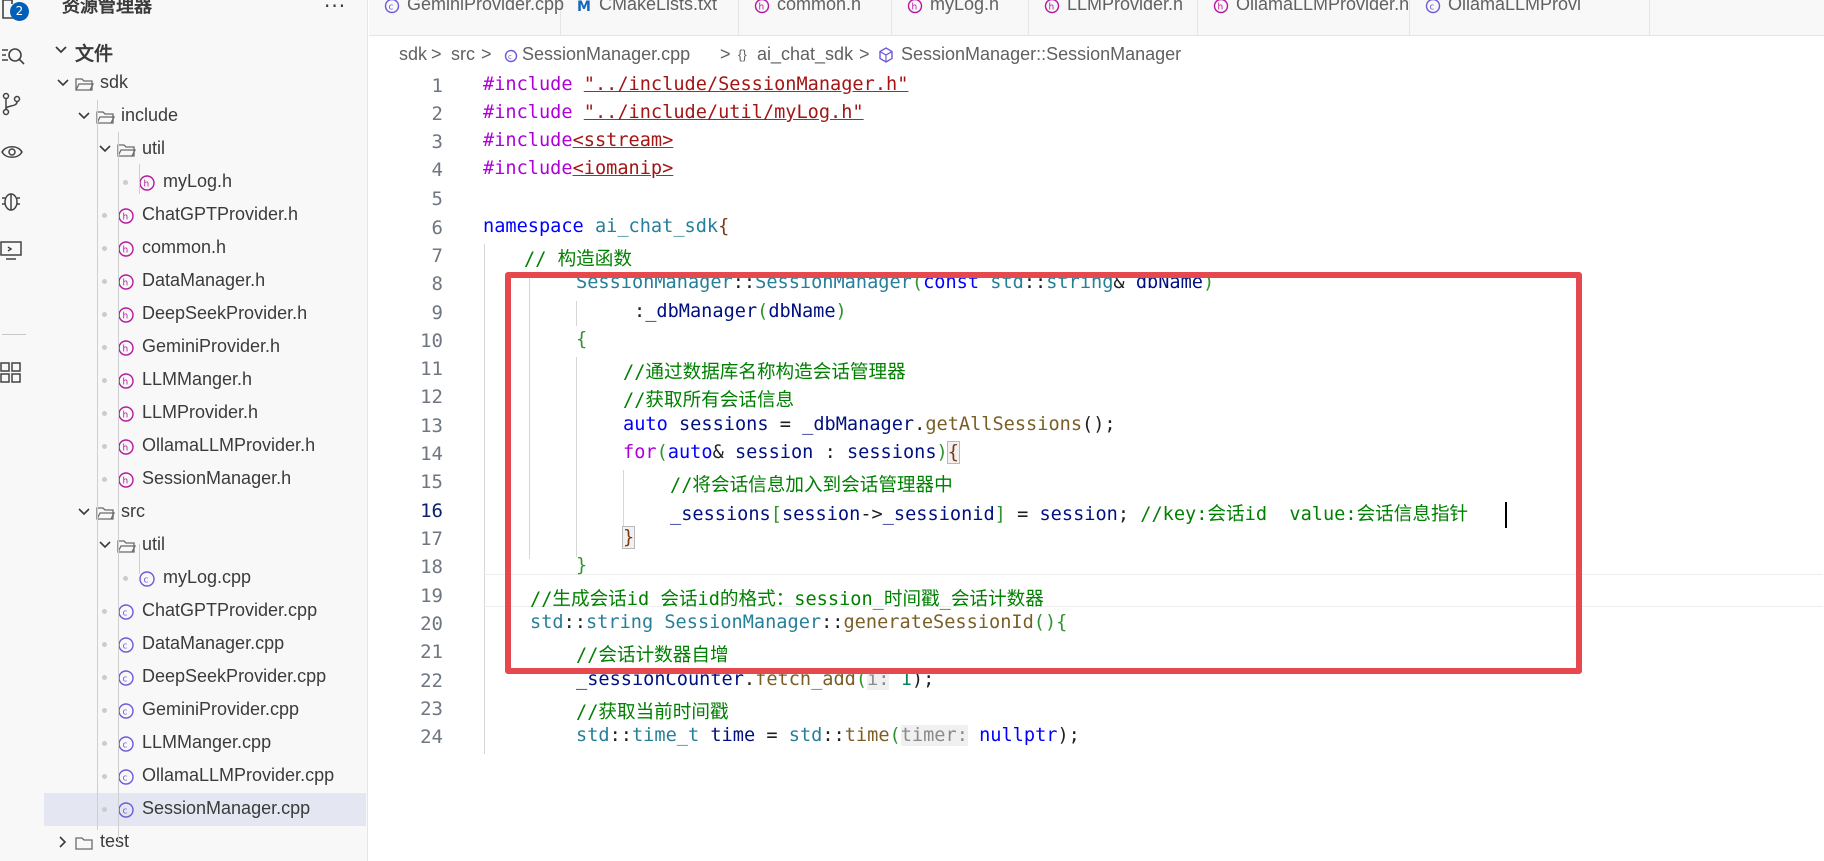 This screenshot has height=861, width=1824. I want to click on tree-item: h common.h, so click(200, 248).